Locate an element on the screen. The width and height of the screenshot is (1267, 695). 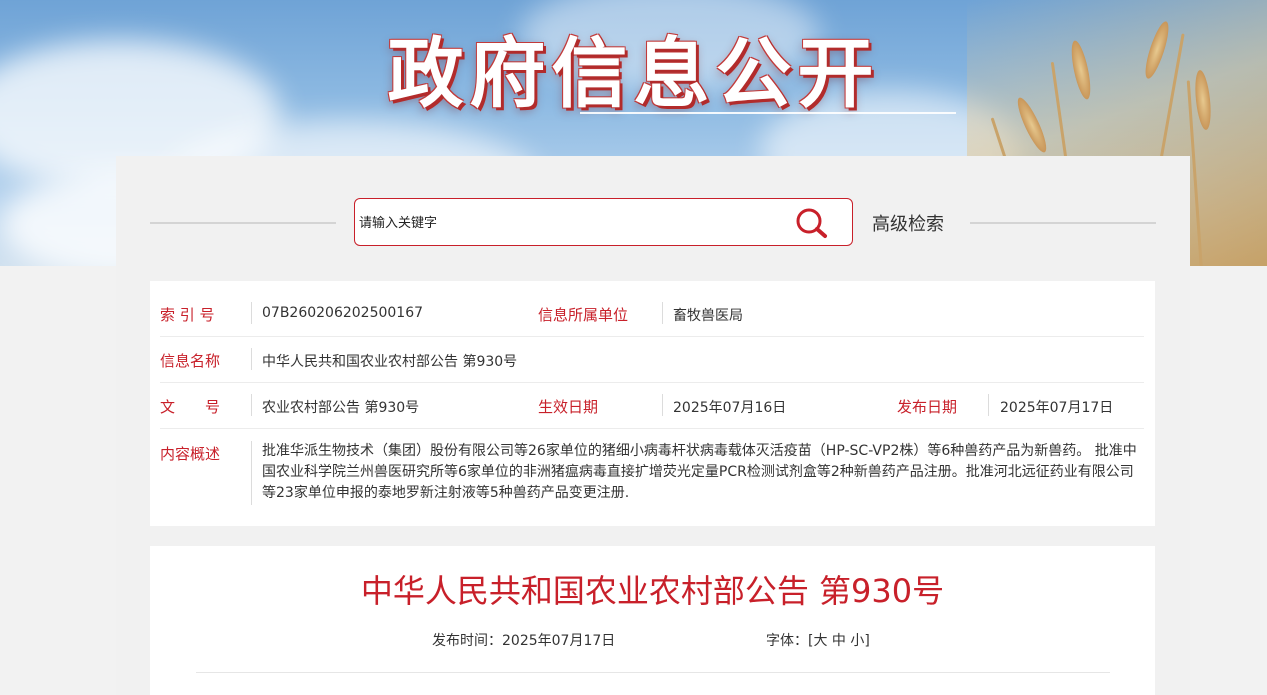
publish-time-value: 2025年07月17日 is located at coordinates (559, 641).